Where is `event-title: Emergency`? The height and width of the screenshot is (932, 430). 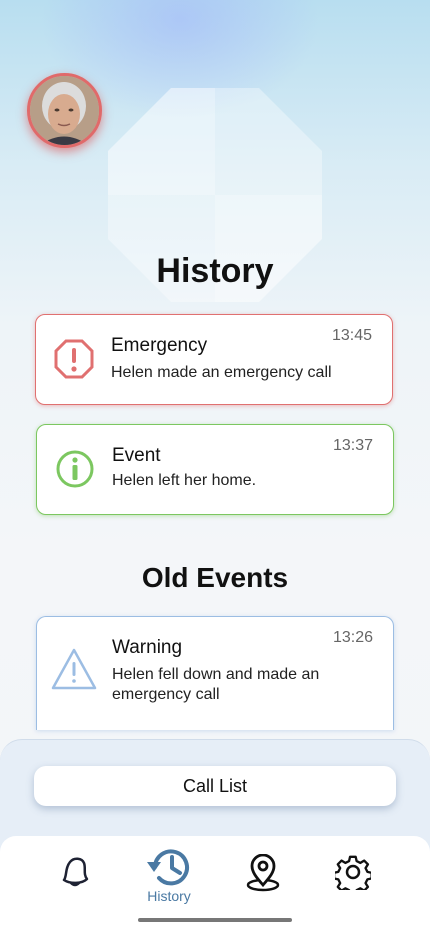 event-title: Emergency is located at coordinates (159, 345).